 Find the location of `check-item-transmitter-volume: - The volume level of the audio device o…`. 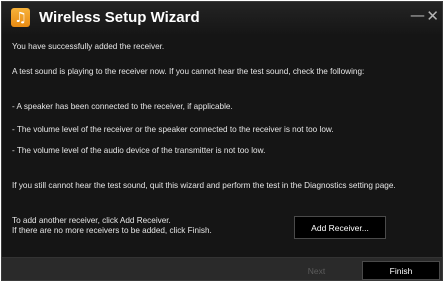

check-item-transmitter-volume: - The volume level of the audio device o… is located at coordinates (139, 150).